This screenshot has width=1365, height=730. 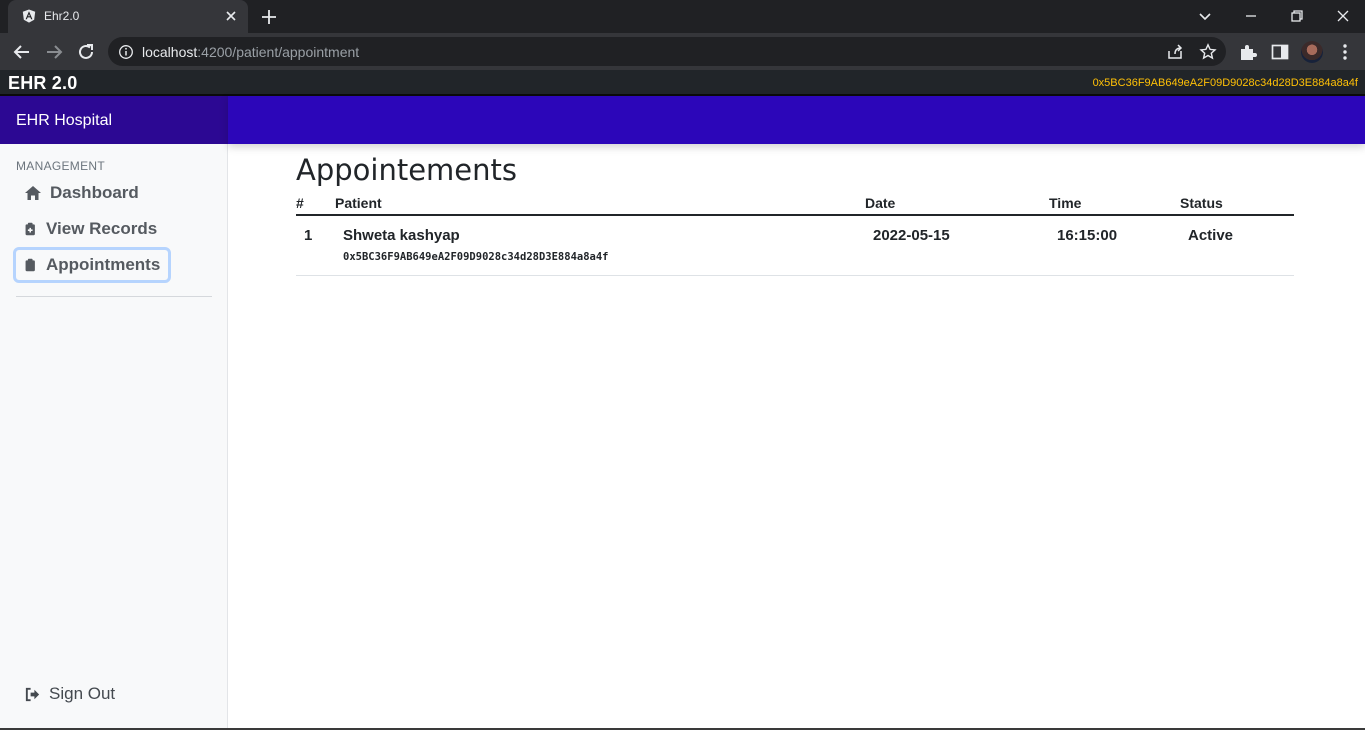 What do you see at coordinates (32, 694) in the screenshot?
I see `sign-out-icon` at bounding box center [32, 694].